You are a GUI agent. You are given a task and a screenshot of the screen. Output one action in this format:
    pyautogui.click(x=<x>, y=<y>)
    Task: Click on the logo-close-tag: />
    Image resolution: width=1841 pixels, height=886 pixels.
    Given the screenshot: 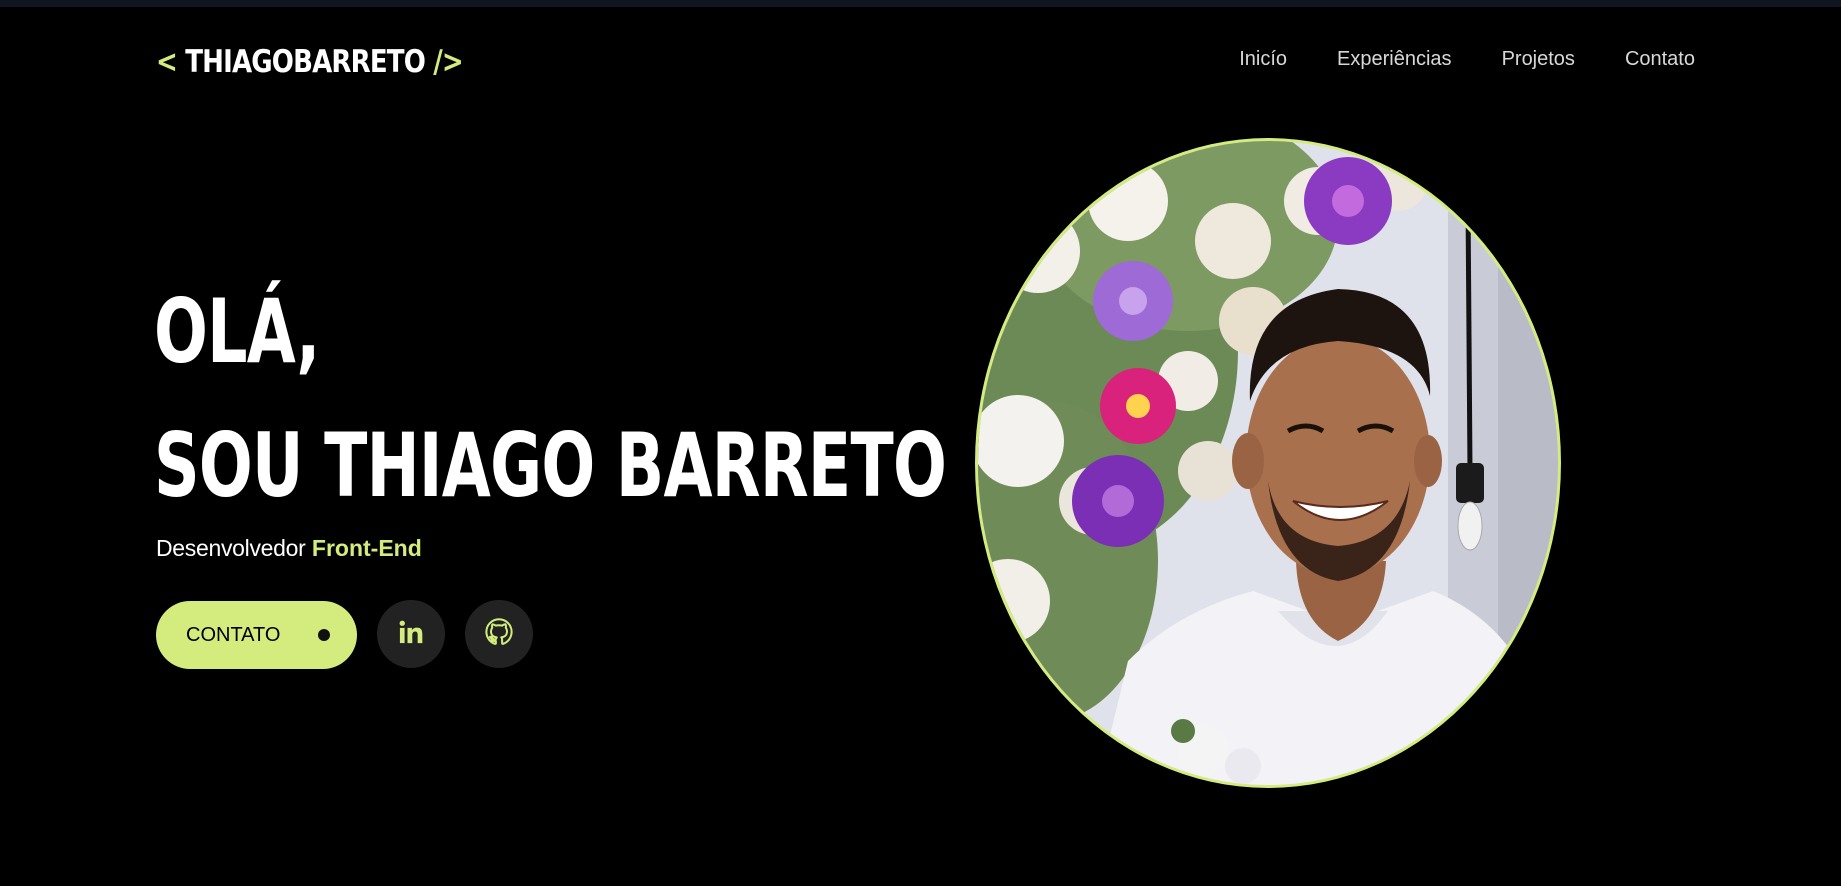 What is the action you would take?
    pyautogui.click(x=444, y=62)
    